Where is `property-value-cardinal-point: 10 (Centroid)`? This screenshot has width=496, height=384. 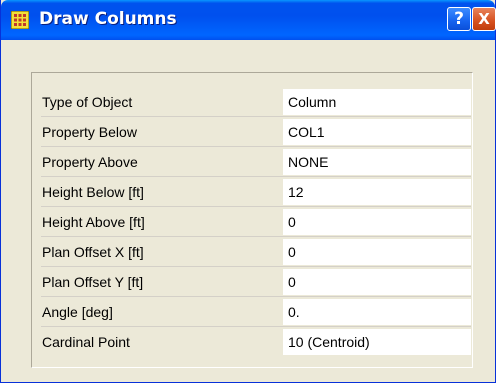
property-value-cardinal-point: 10 (Centroid) is located at coordinates (377, 342).